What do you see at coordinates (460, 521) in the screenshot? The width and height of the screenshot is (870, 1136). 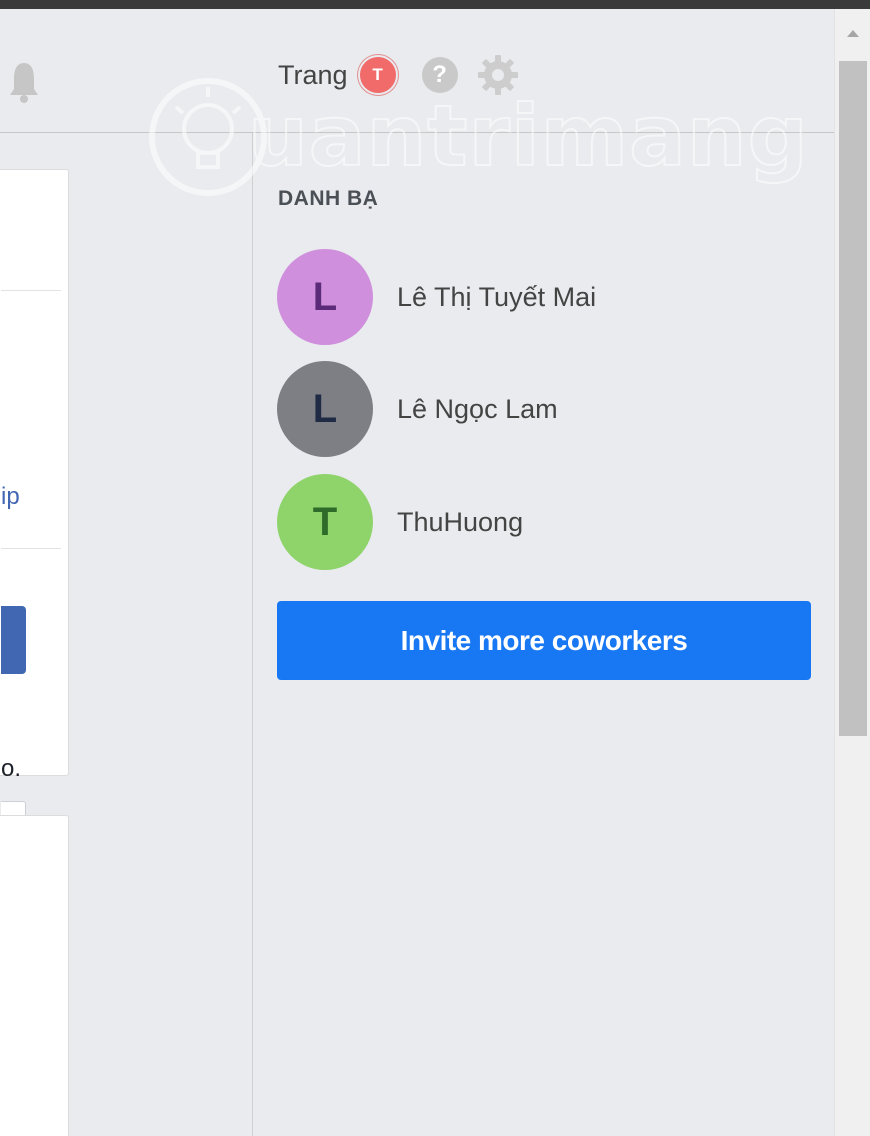 I see `contact-name: ThuHuong` at bounding box center [460, 521].